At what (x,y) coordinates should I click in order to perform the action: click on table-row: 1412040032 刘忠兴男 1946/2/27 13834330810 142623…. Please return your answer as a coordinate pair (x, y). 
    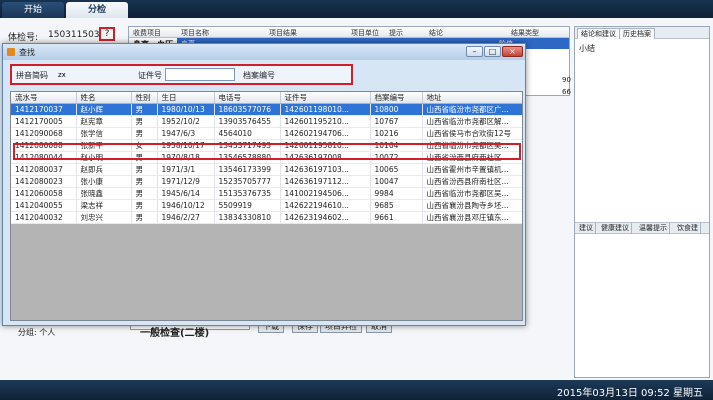
    Looking at the image, I should click on (266, 217).